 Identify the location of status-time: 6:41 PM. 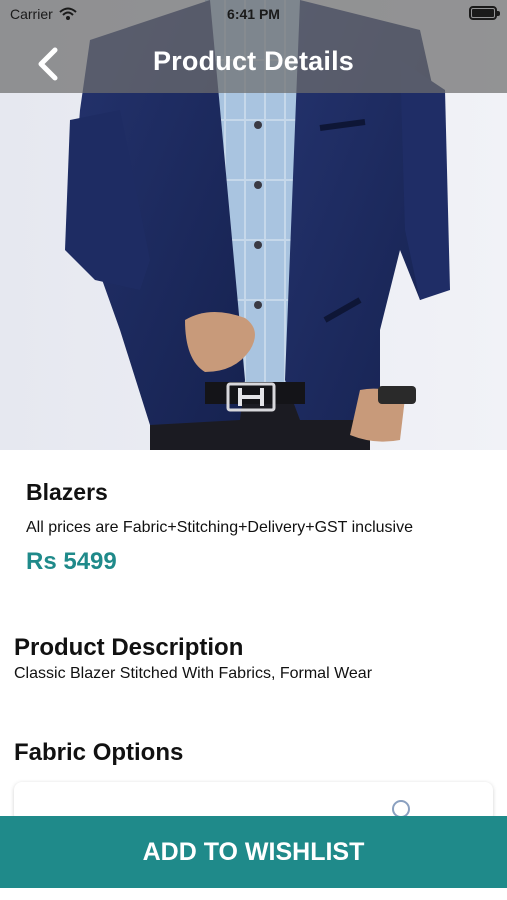
(253, 14).